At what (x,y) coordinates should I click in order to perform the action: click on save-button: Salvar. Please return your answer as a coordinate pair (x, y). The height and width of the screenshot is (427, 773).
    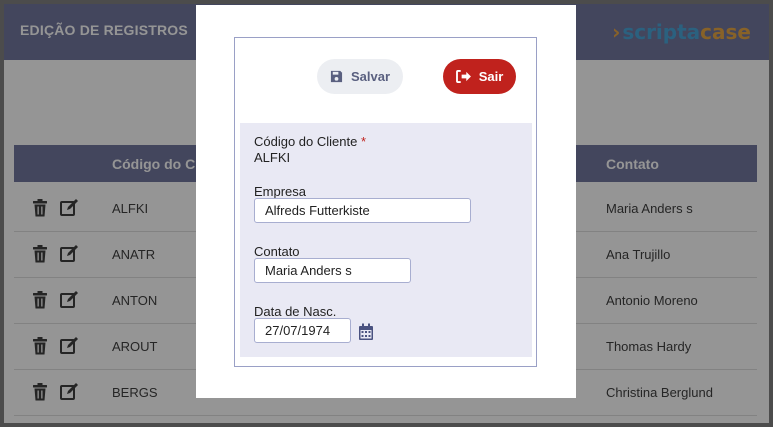
    Looking at the image, I should click on (360, 76).